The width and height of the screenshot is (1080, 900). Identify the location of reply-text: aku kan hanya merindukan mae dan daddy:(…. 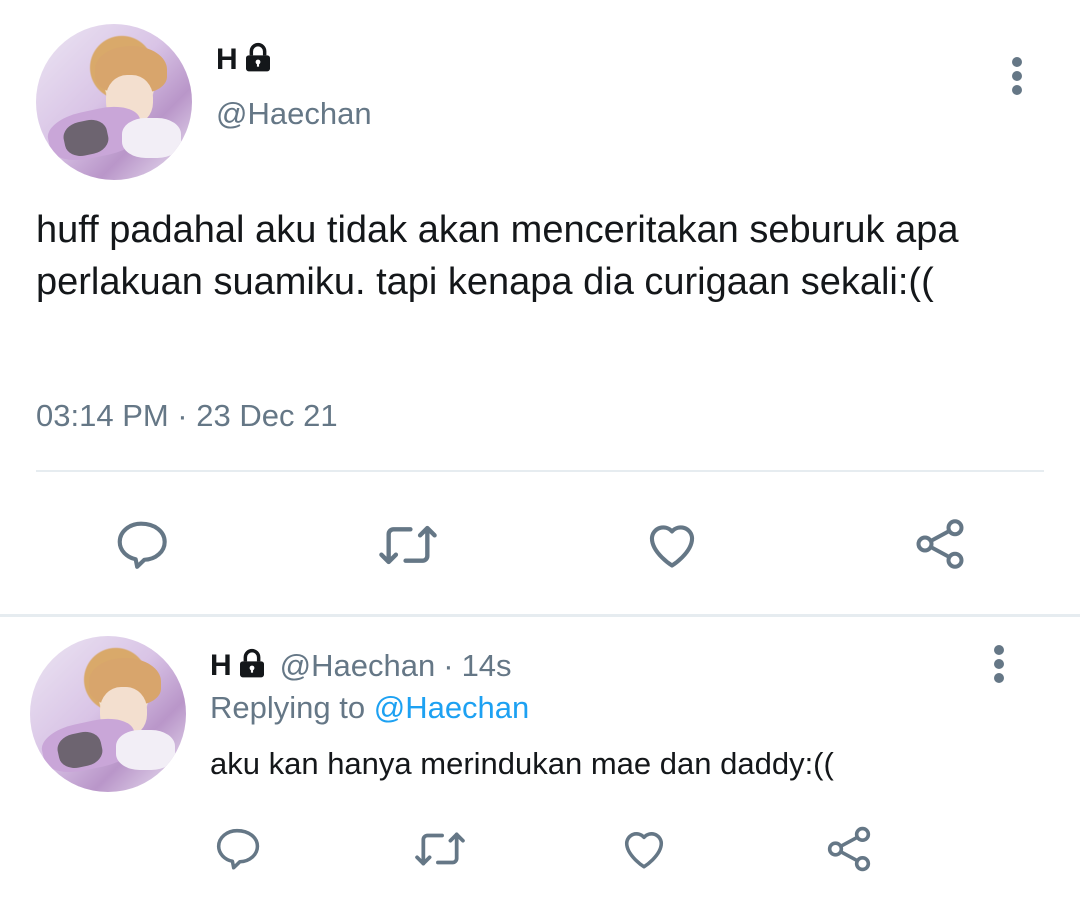
(522, 763).